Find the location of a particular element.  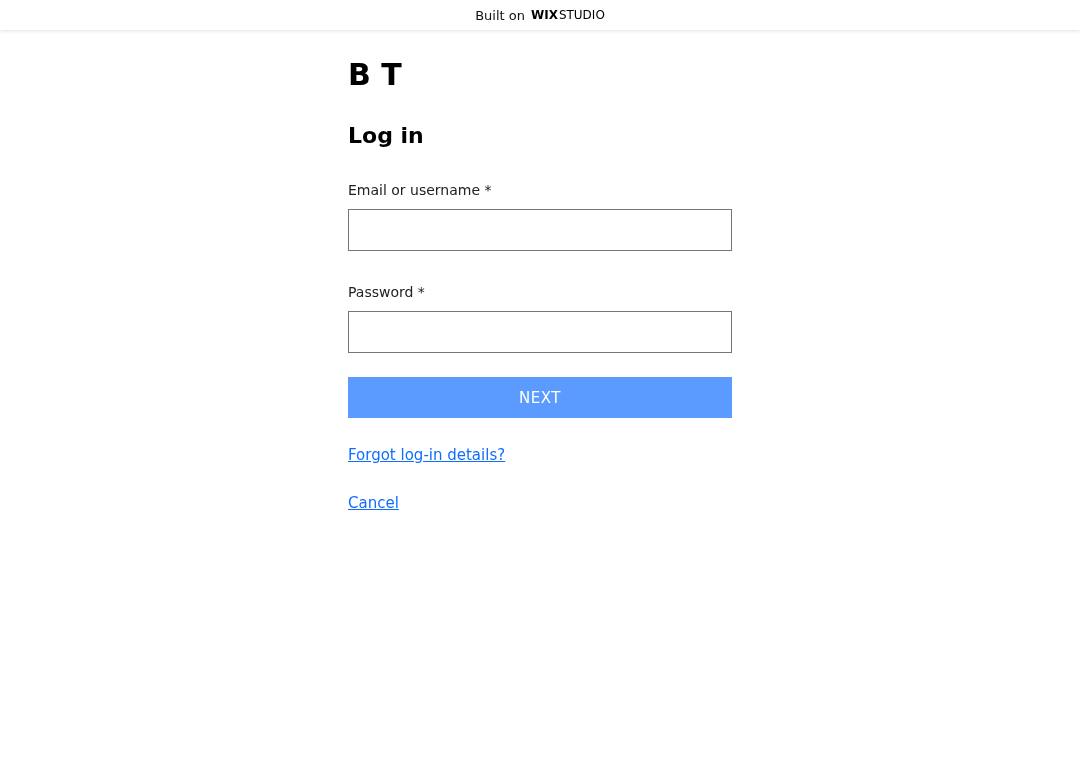

brand-suffix: STUDIO is located at coordinates (581, 15).